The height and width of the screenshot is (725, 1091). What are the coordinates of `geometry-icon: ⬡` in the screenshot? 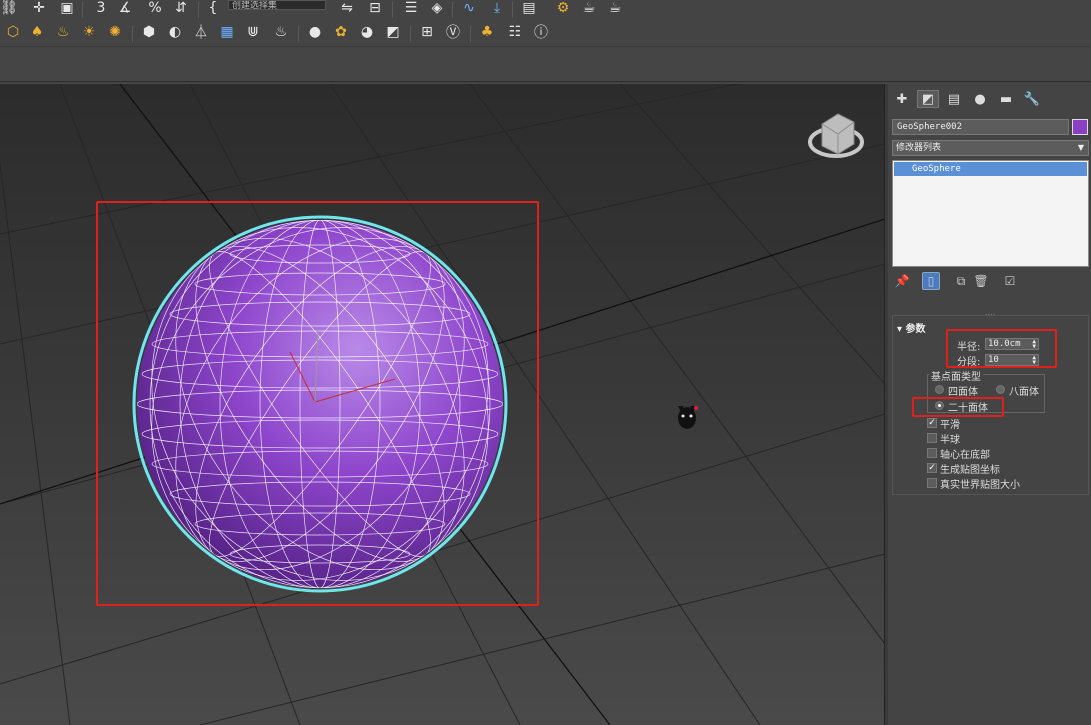 It's located at (13, 32).